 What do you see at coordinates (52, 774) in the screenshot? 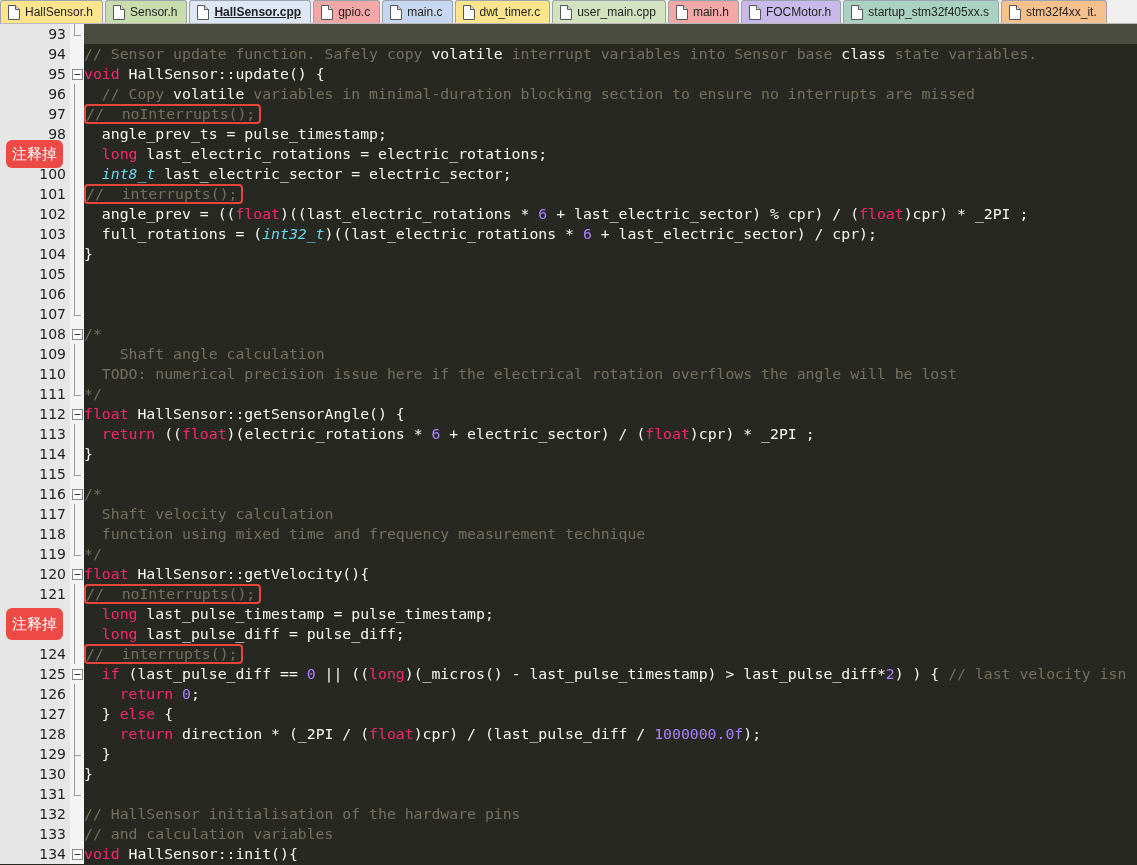
I see `line-number: 130` at bounding box center [52, 774].